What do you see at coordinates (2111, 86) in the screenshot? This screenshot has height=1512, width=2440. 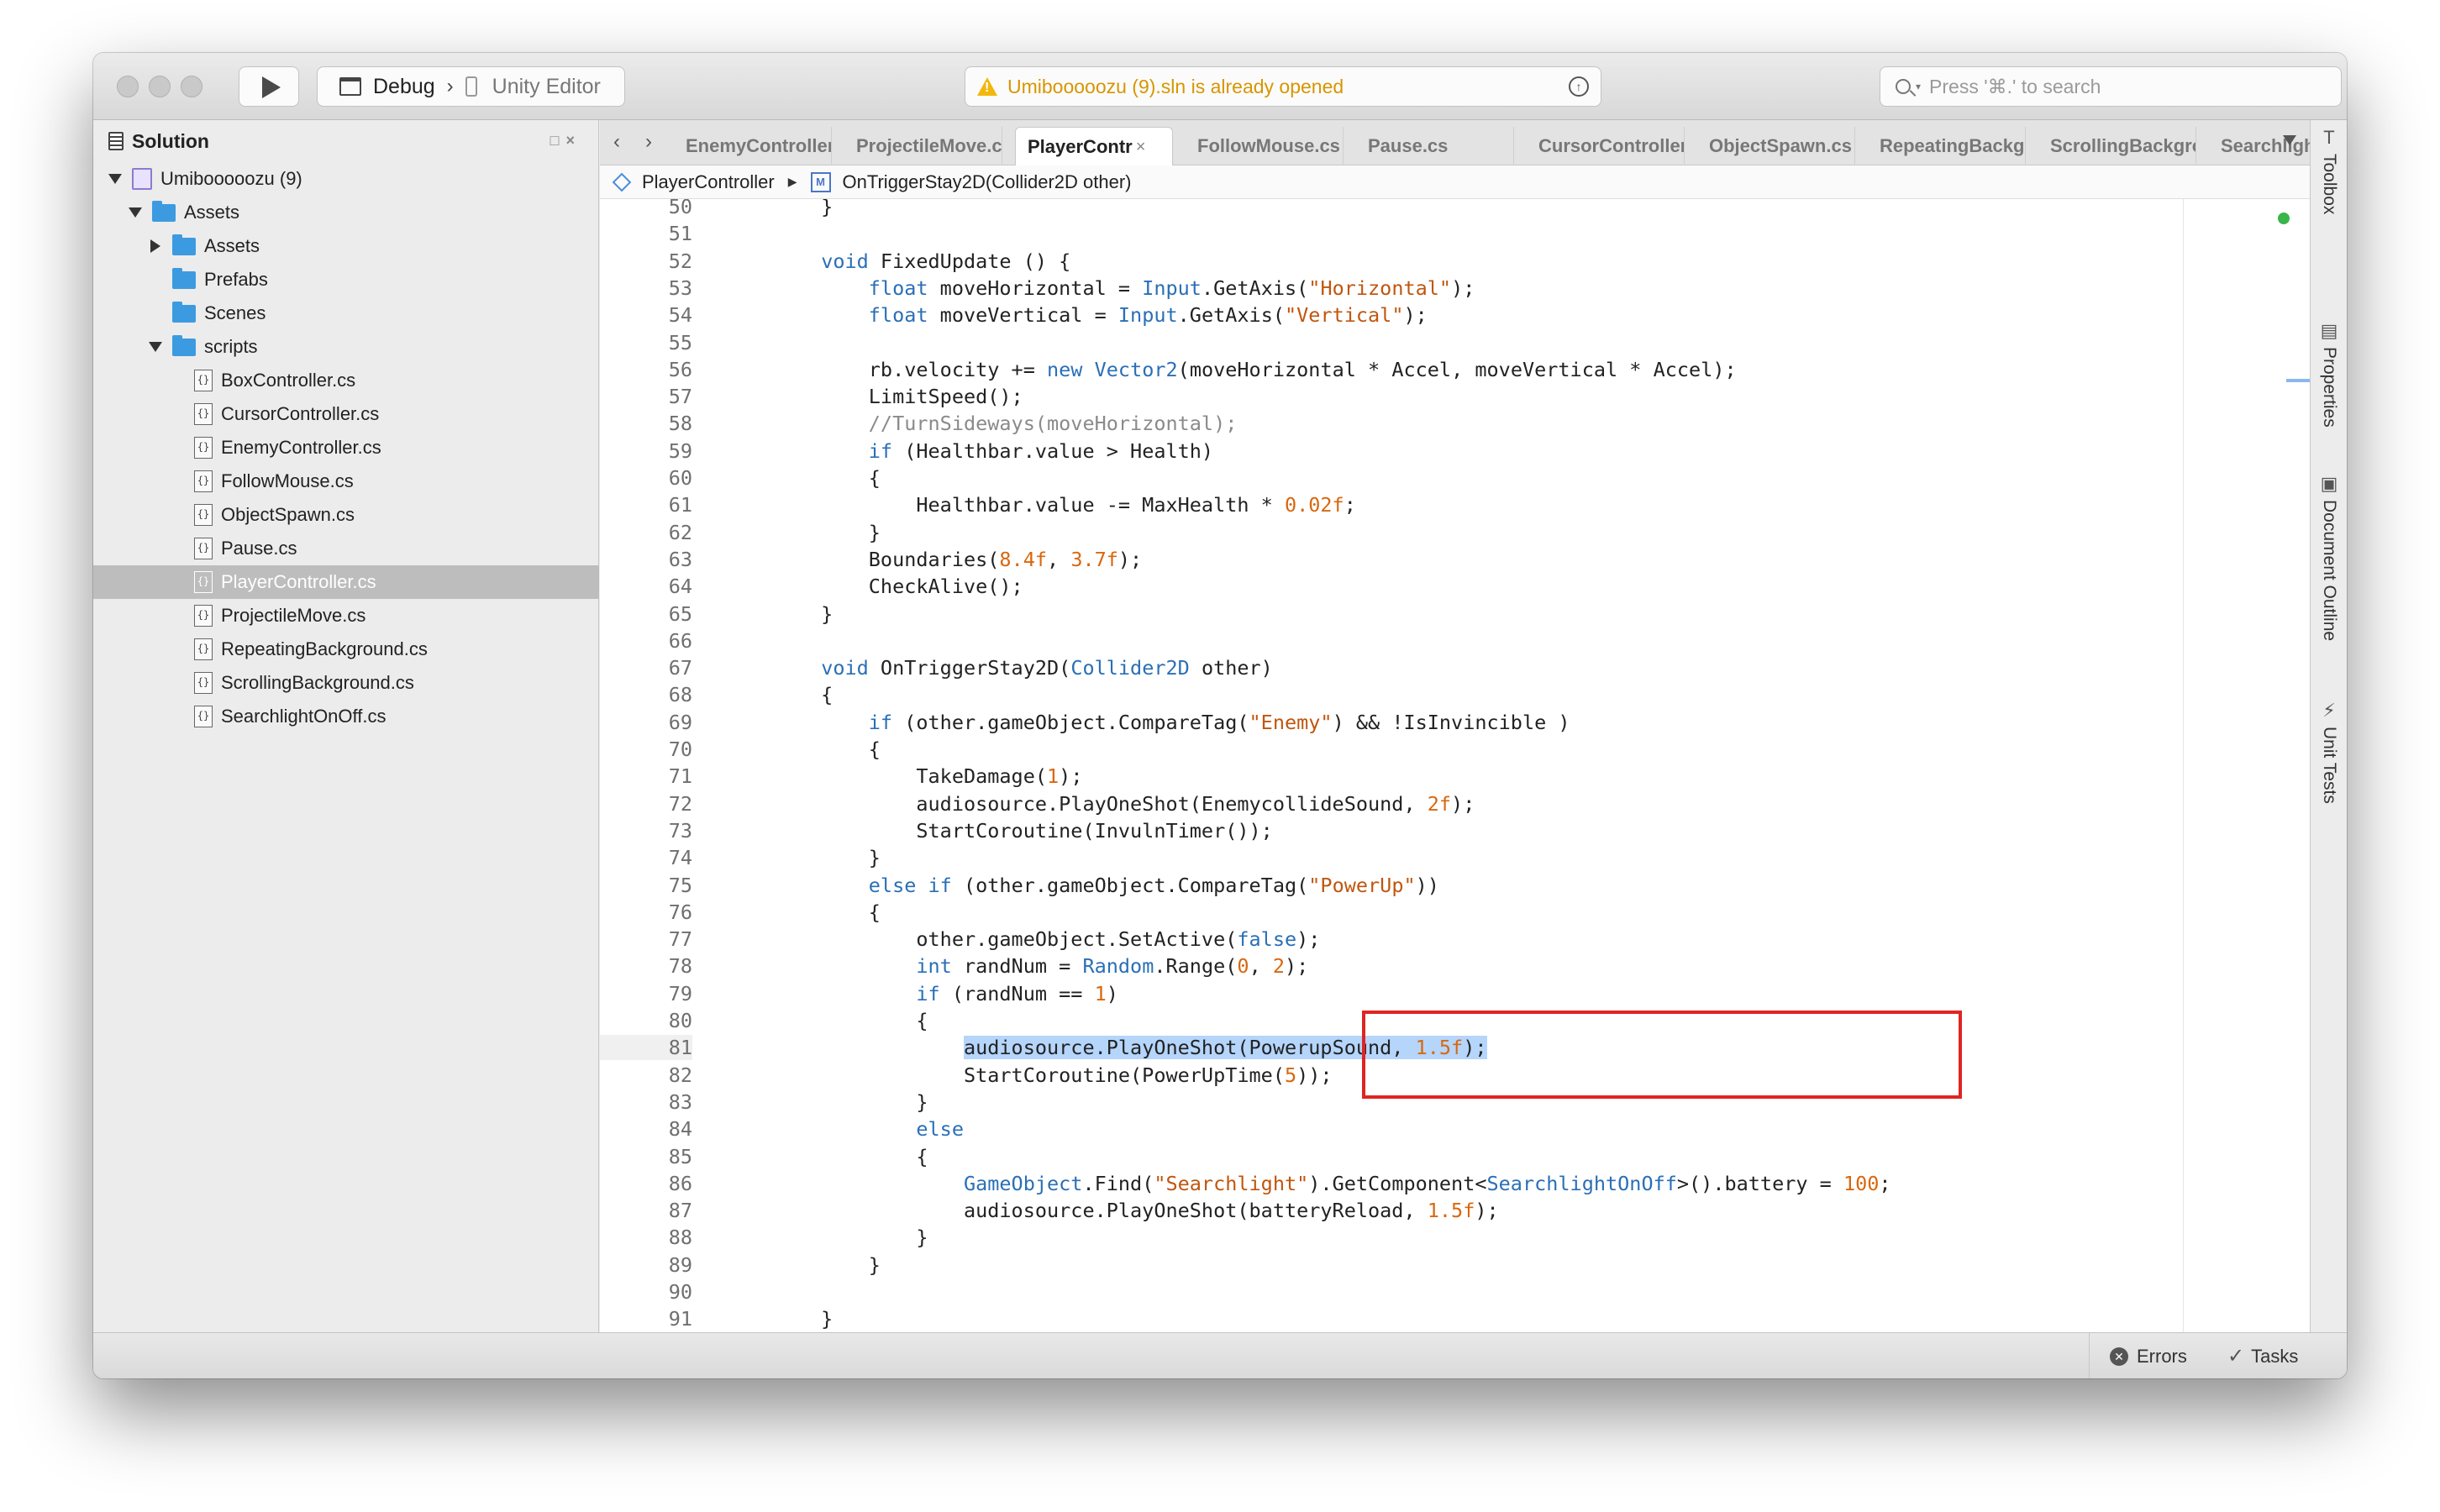 I see `search-field: ▾ Press '⌘.' to search` at bounding box center [2111, 86].